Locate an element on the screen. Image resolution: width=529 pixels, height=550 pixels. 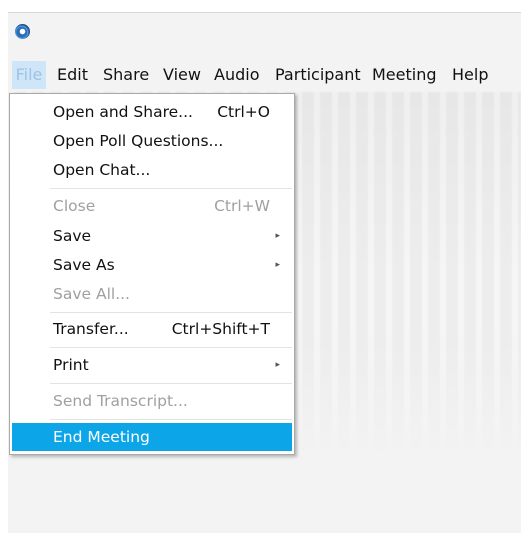
menu-item-shortcut: Ctrl+Shift+T is located at coordinates (220, 329).